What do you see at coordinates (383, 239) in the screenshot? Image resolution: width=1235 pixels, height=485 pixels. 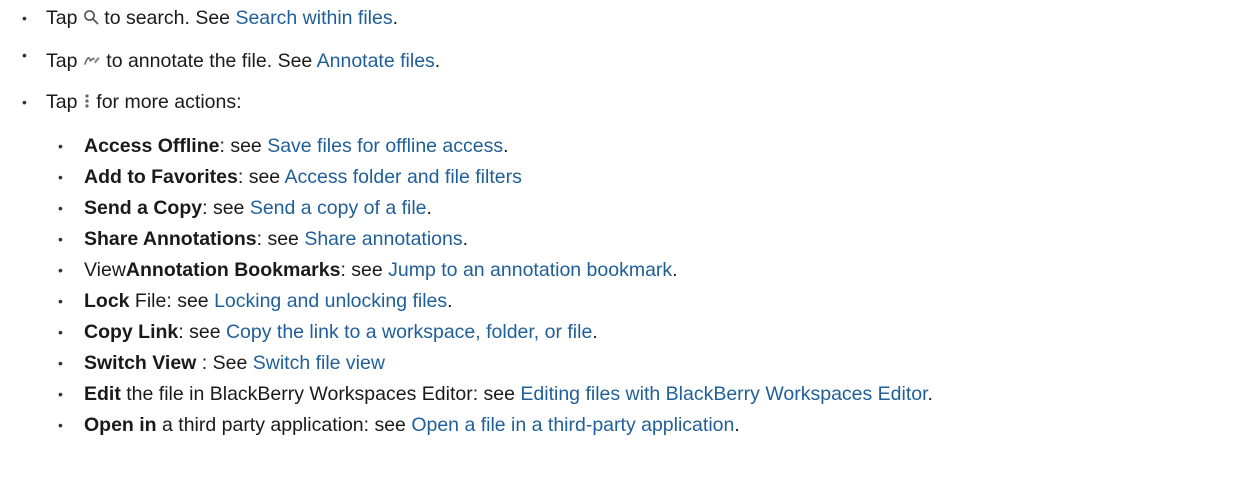 I see `link-share-annotations: Share annotations` at bounding box center [383, 239].